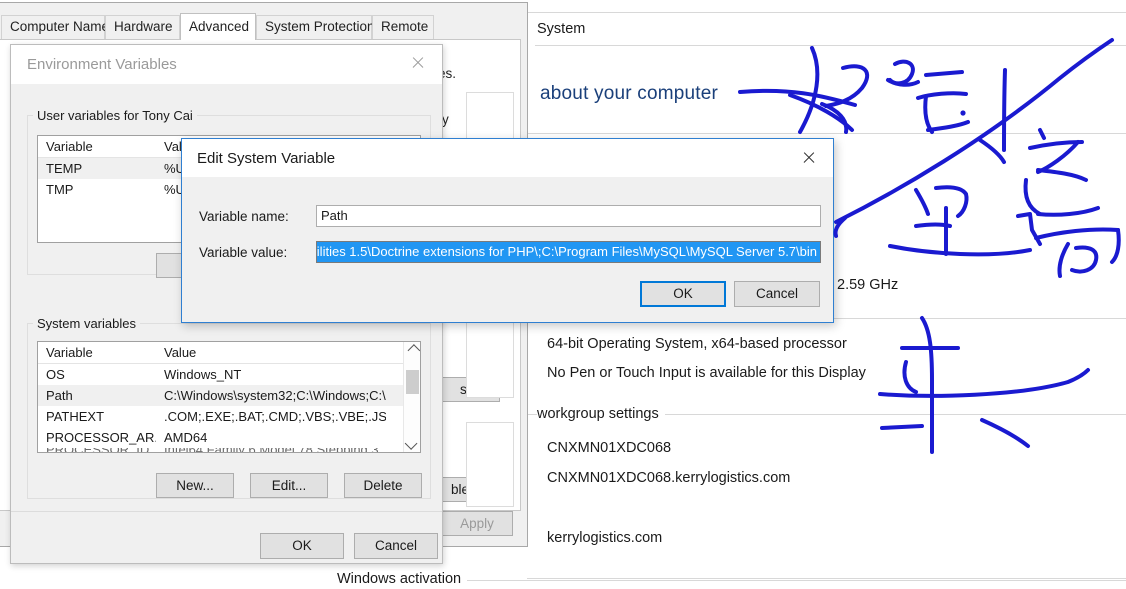 The height and width of the screenshot is (589, 1126). What do you see at coordinates (507, 158) in the screenshot?
I see `edit-var-titlebar: Edit System Variable` at bounding box center [507, 158].